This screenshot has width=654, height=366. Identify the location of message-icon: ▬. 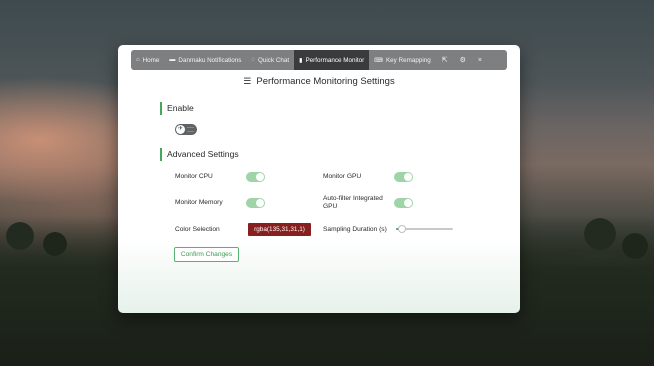
(172, 60).